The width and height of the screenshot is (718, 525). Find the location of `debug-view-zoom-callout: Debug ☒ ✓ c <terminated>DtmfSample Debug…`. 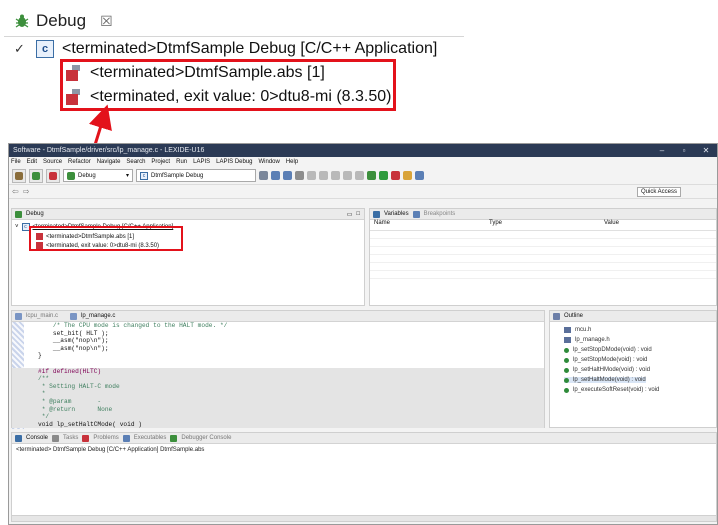

debug-view-zoom-callout: Debug ☒ ✓ c <terminated>DtmfSample Debug… is located at coordinates (235, 59).